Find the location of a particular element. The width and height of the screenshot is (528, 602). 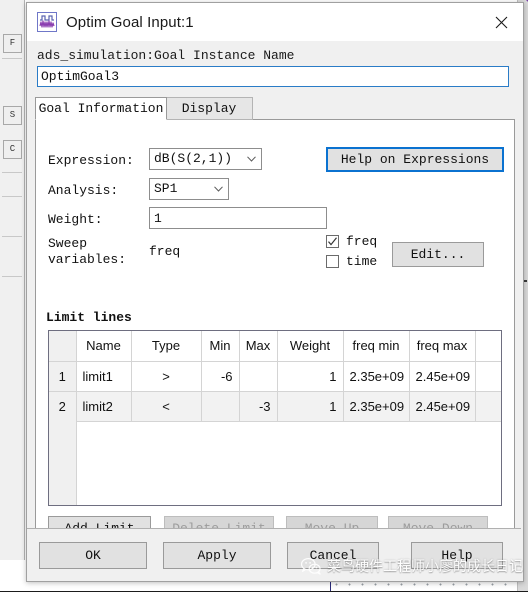

row-index: 1 is located at coordinates (63, 376).